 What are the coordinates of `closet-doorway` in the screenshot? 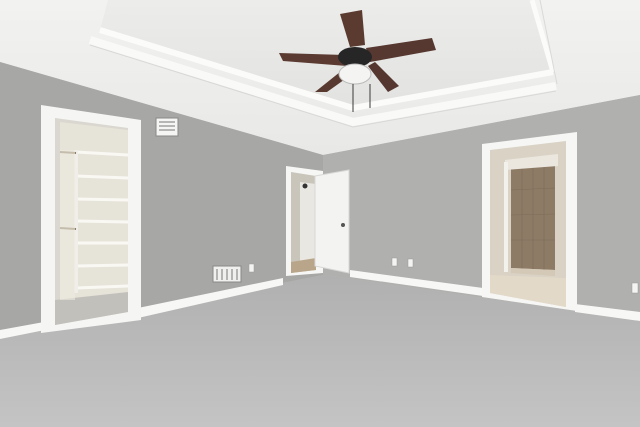 It's located at (91, 219).